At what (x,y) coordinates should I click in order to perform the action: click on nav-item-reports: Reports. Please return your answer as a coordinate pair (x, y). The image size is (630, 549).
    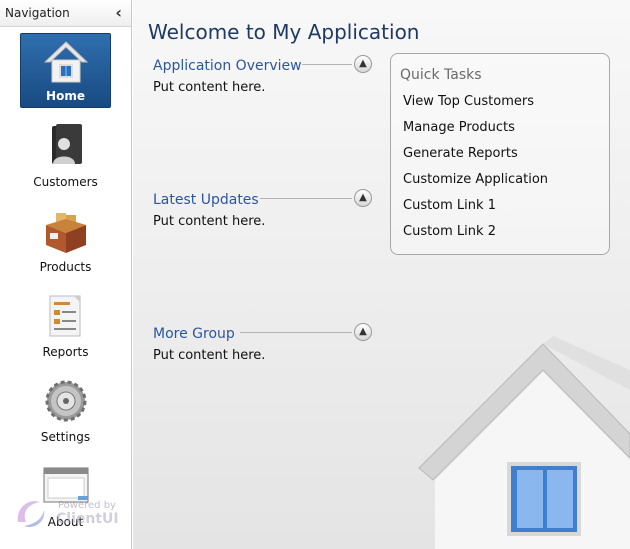
    Looking at the image, I should click on (65, 325).